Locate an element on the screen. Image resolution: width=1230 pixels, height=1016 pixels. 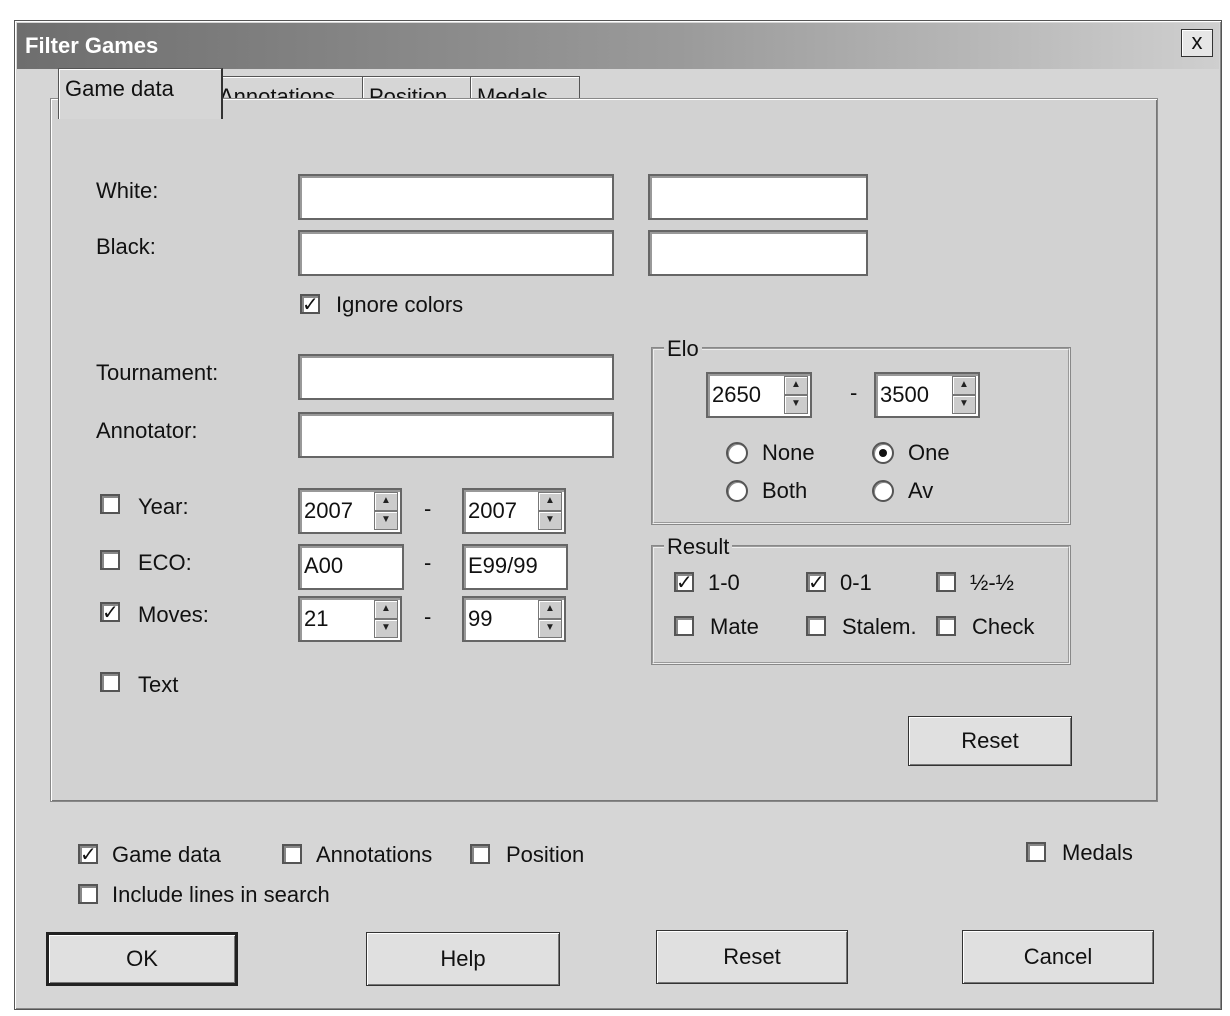
result-stalemate-label: Stalem. is located at coordinates (879, 626).